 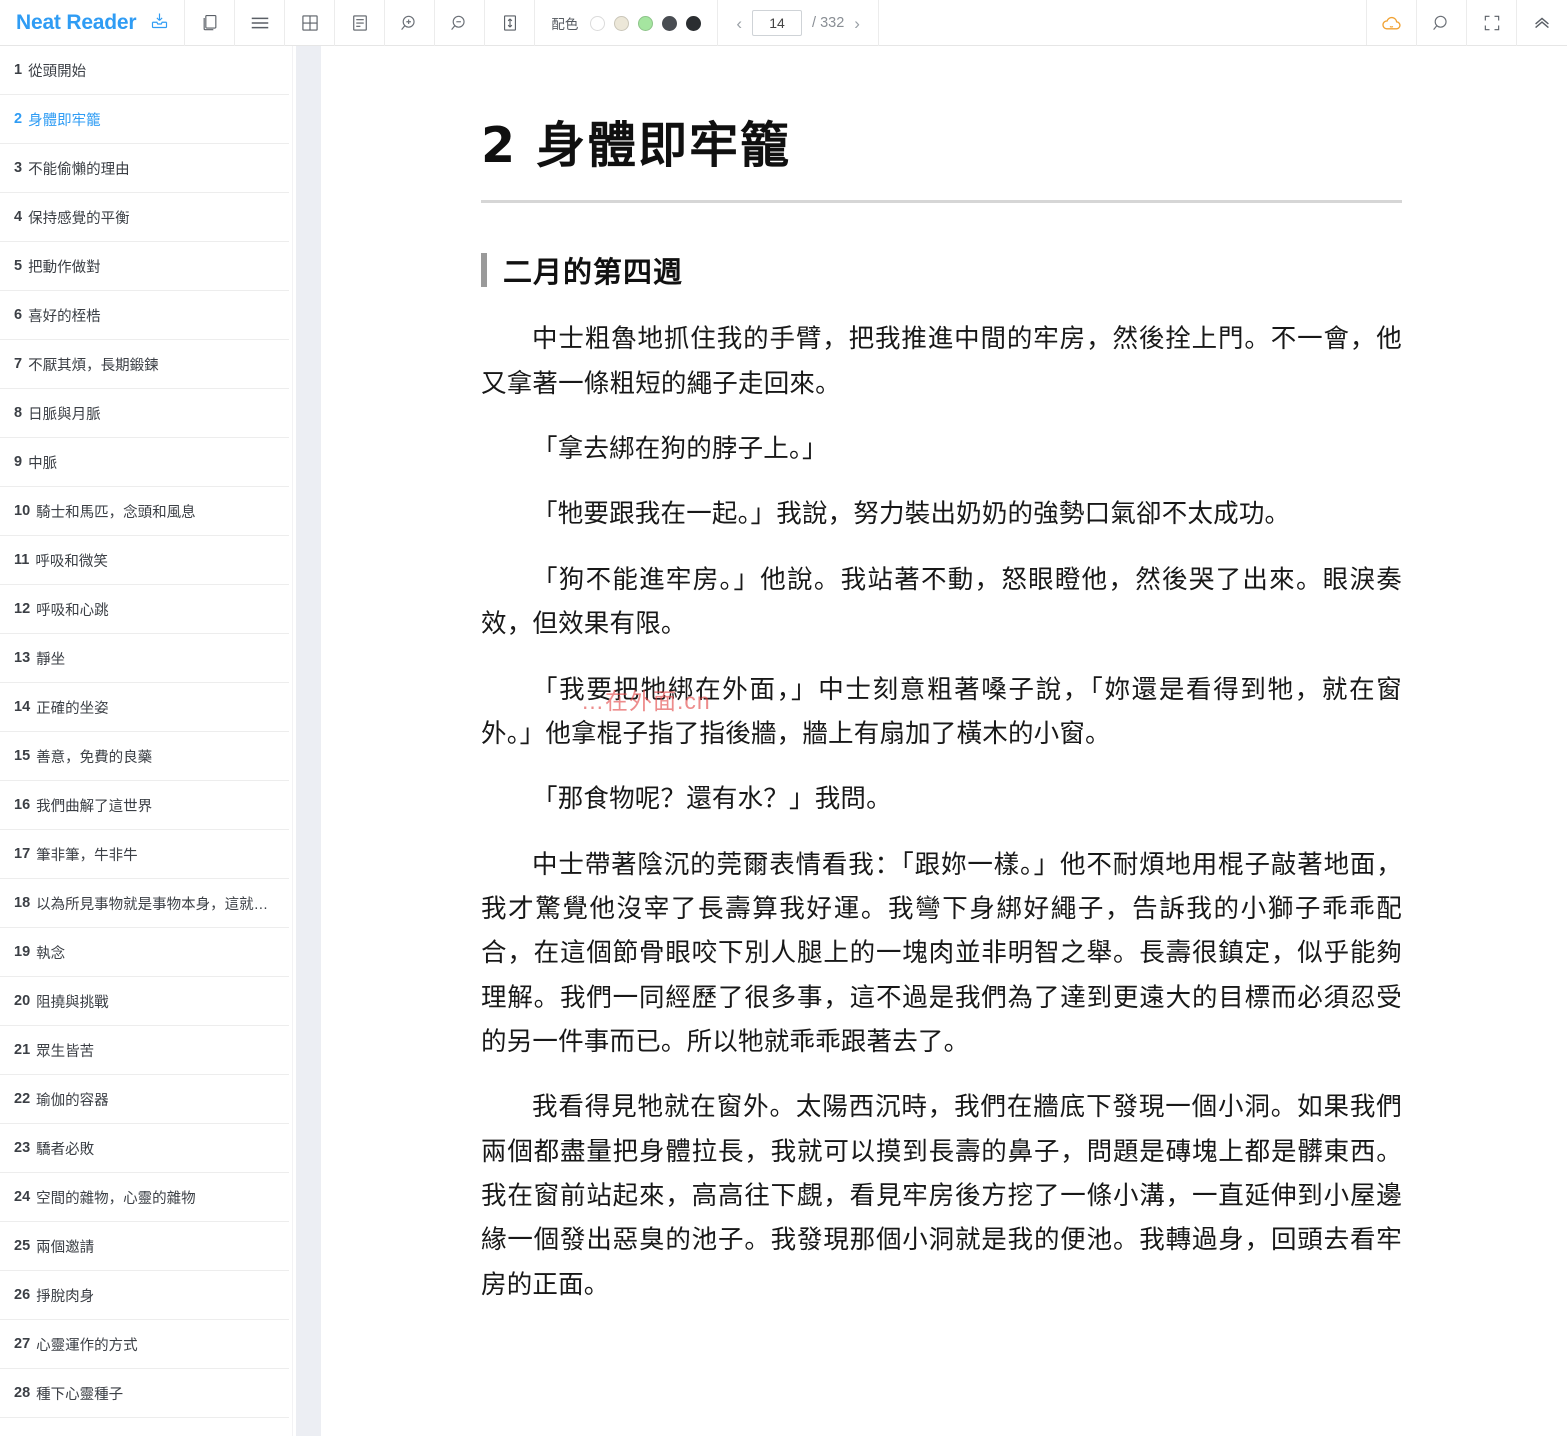 I want to click on toolbar-spacer, so click(x=1123, y=22).